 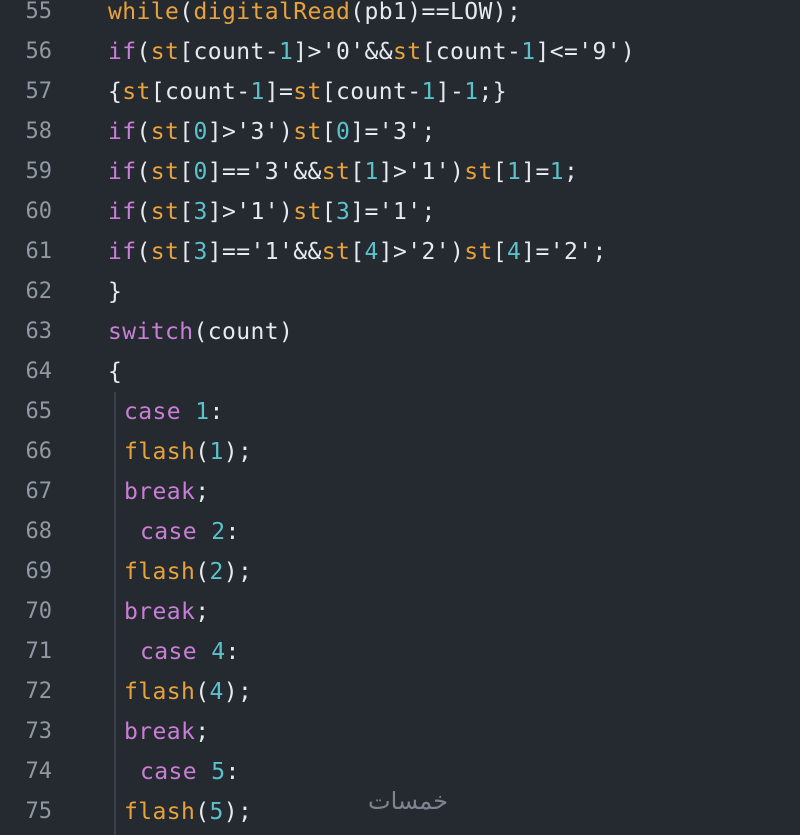 What do you see at coordinates (343, 172) in the screenshot?
I see `code-text: if(st[0]=='3'&&st[1]>'1')st[1]=1;` at bounding box center [343, 172].